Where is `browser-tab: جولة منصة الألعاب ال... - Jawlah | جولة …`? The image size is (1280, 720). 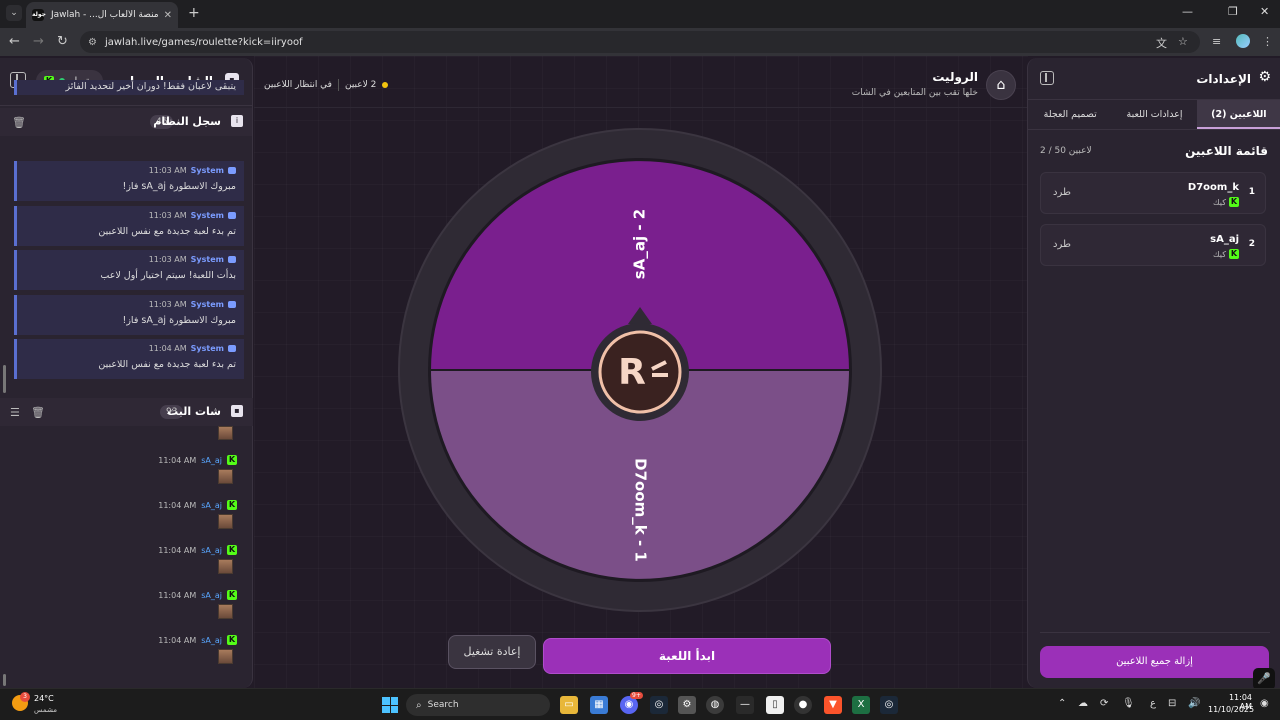
browser-tab: جولة منصة الألعاب ال... - Jawlah | جولة … is located at coordinates (102, 15).